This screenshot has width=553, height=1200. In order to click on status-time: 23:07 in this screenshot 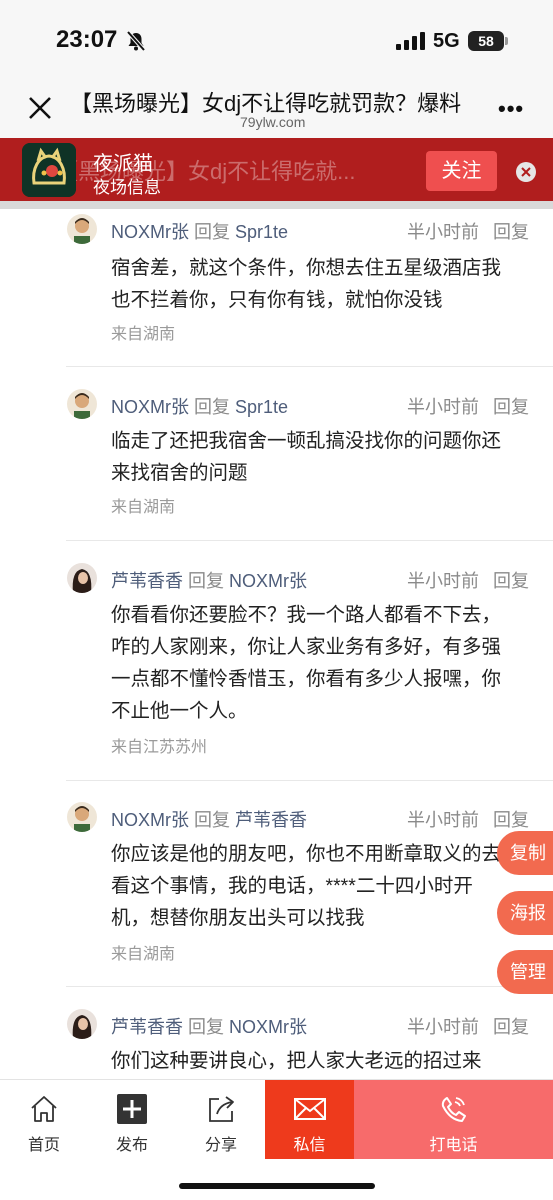, I will do `click(87, 39)`.